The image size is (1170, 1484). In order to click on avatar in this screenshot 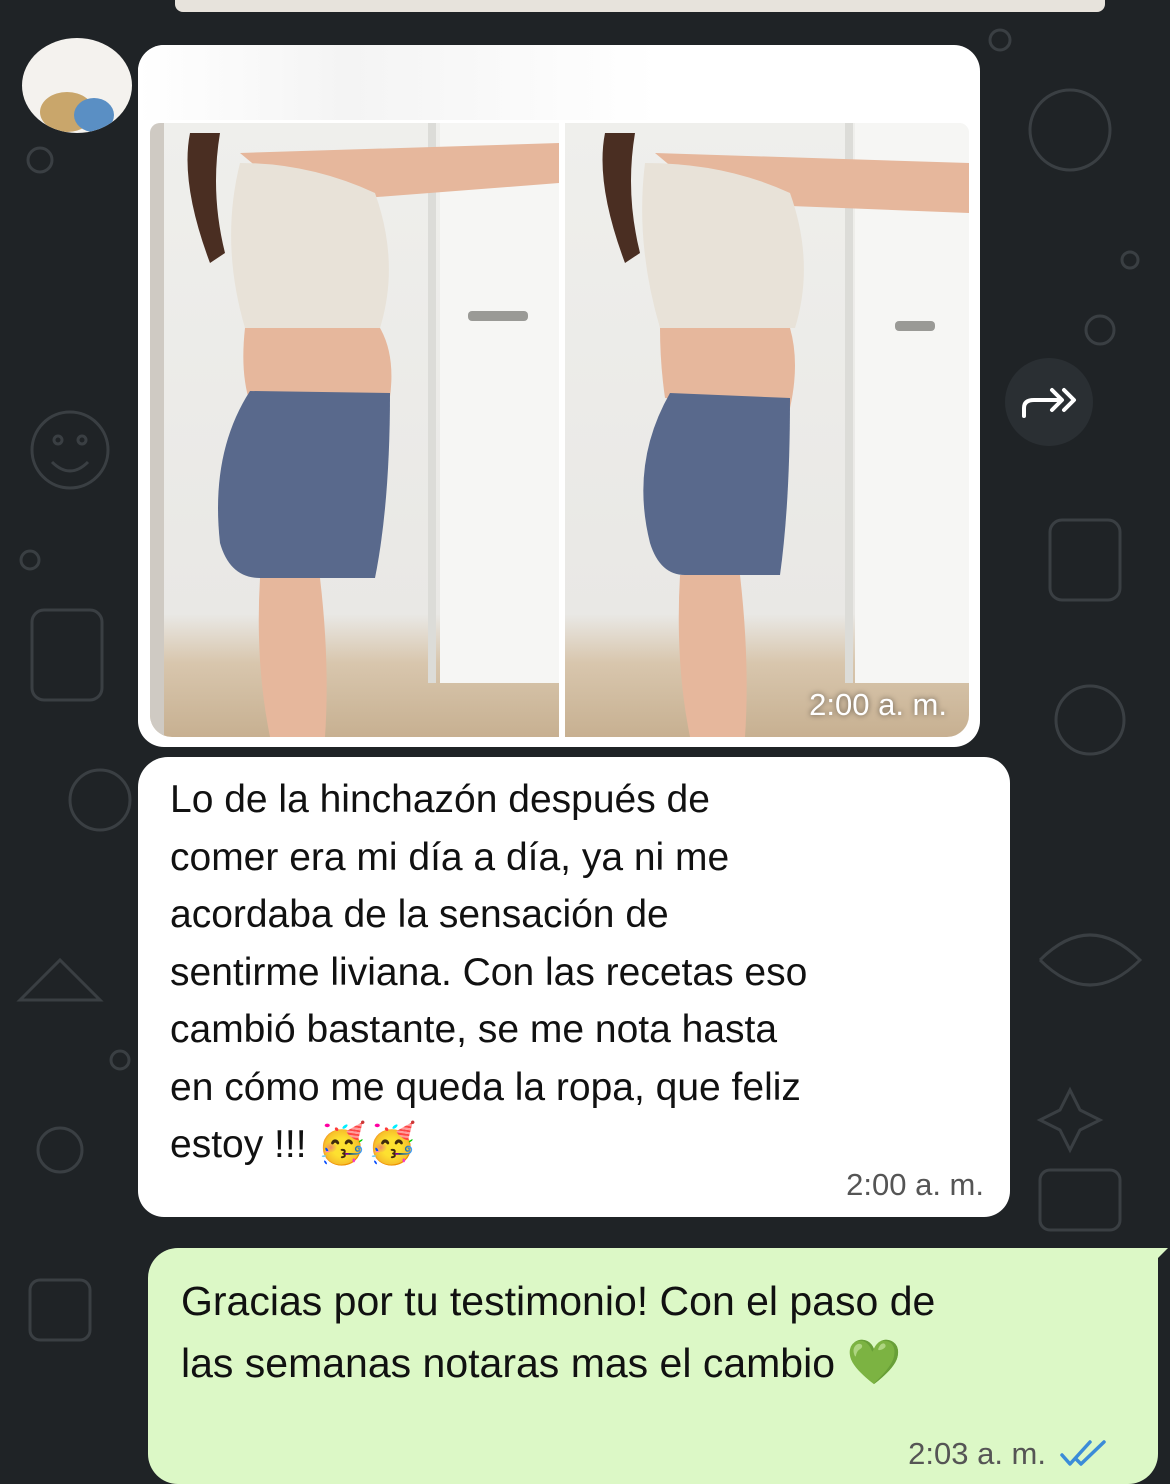, I will do `click(77, 85)`.